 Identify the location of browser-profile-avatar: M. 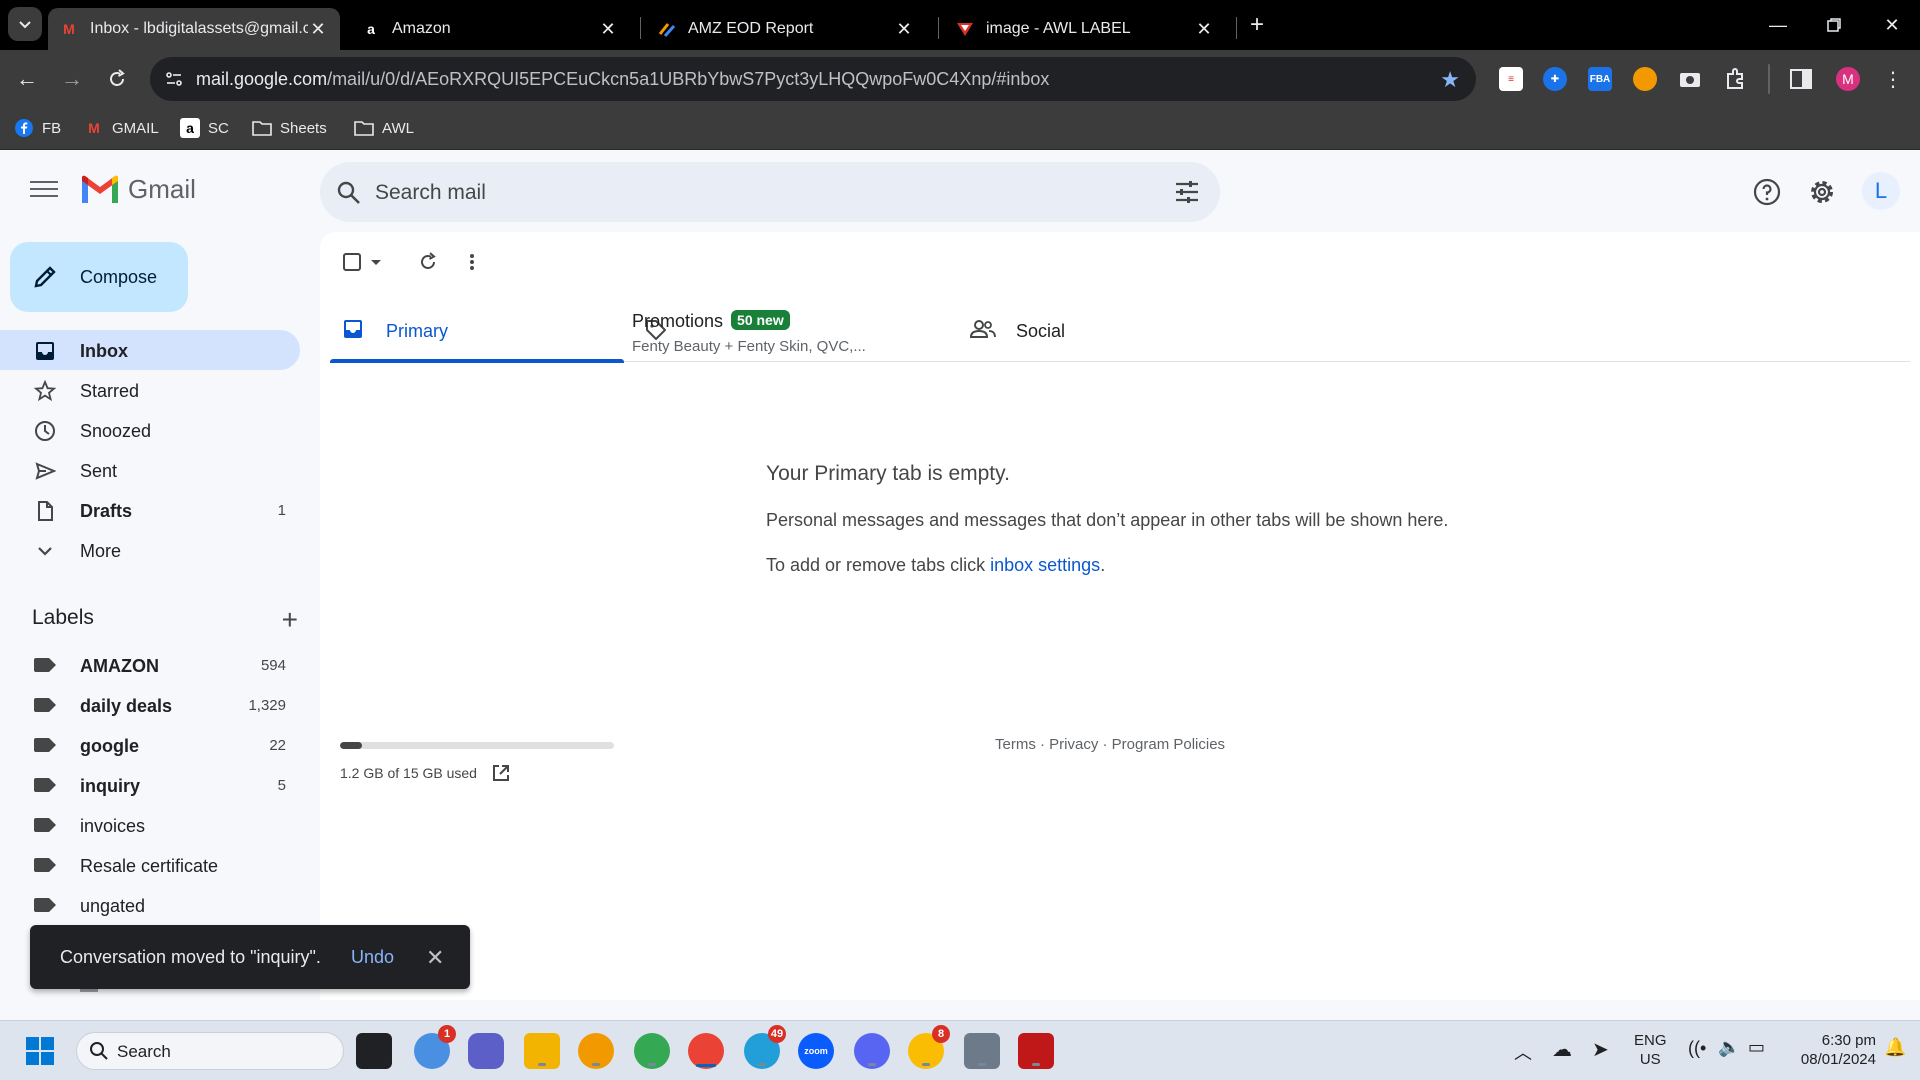
(1848, 79).